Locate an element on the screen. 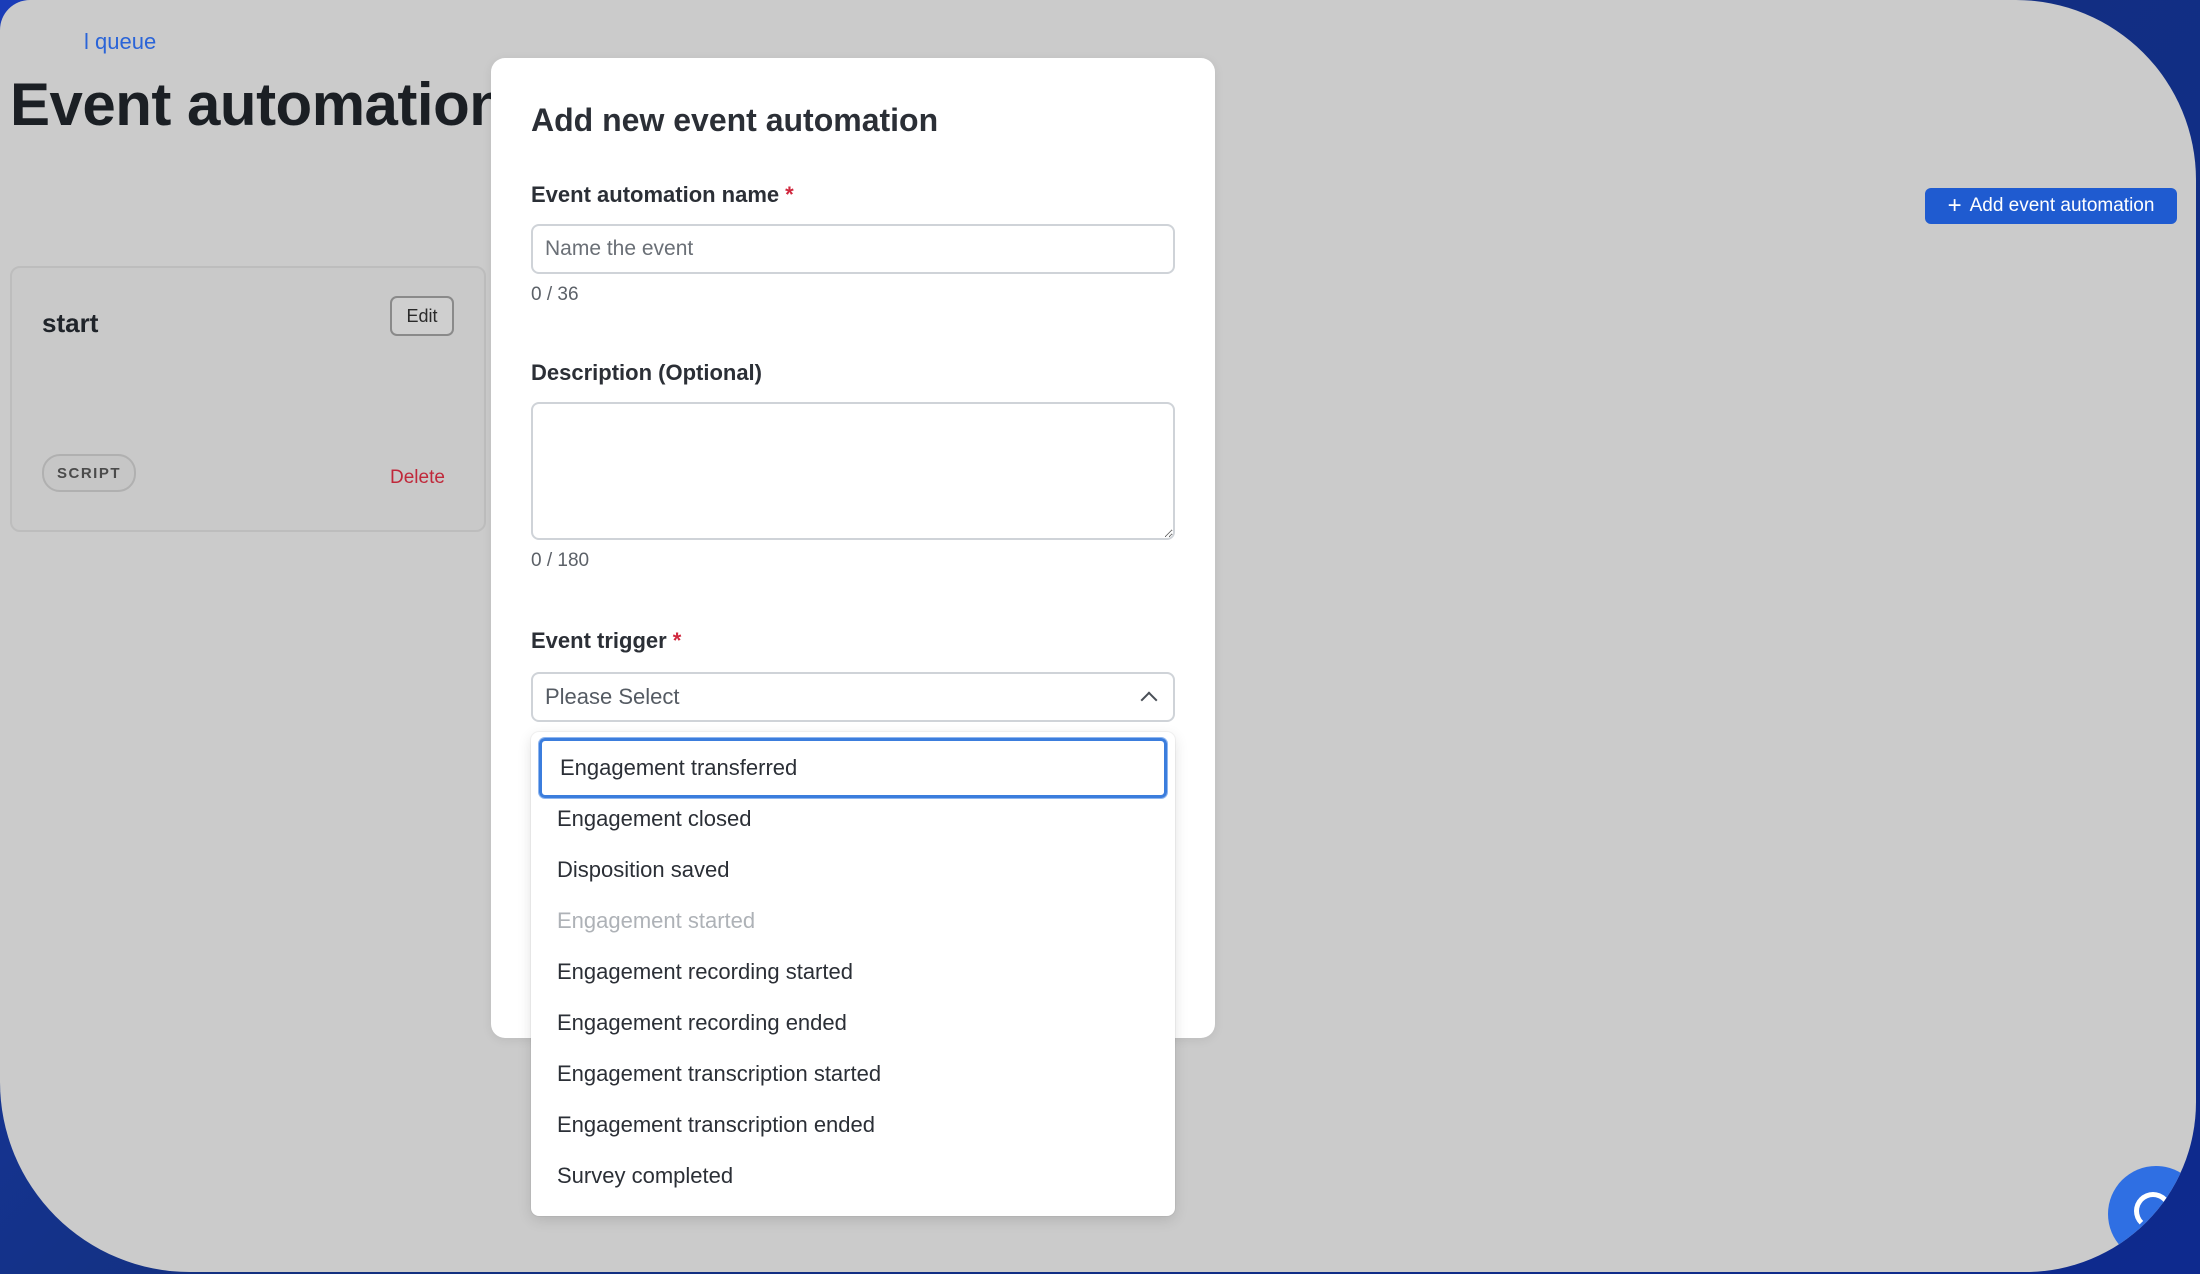 Image resolution: width=2200 pixels, height=1274 pixels. trigger-field-label-text: Event trigger is located at coordinates (599, 640).